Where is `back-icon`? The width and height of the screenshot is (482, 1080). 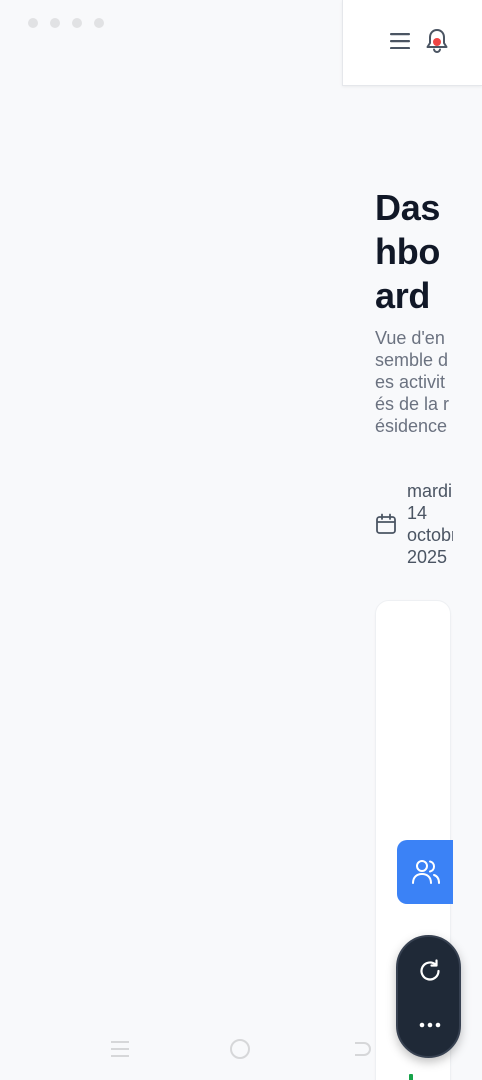
back-icon is located at coordinates (362, 1049).